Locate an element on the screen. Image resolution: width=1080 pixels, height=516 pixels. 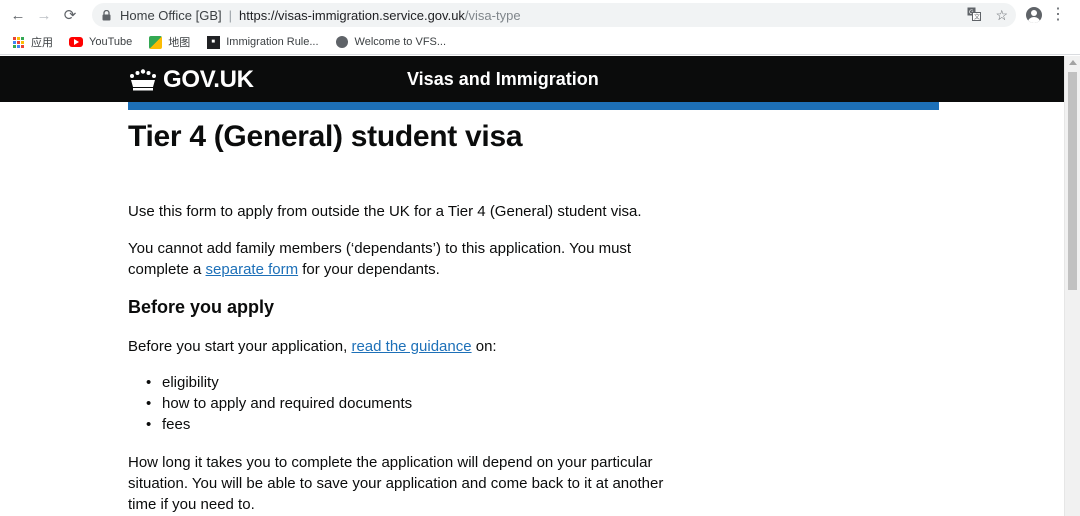
scroll-up-icon is located at coordinates (1073, 62).